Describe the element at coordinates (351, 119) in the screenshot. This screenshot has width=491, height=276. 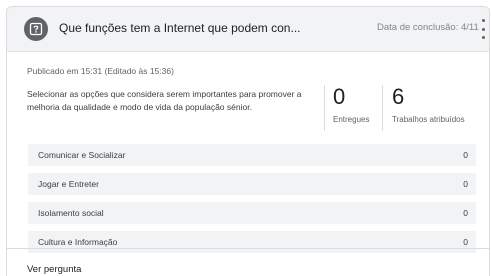
I see `turned-in-label: Entregues` at that location.